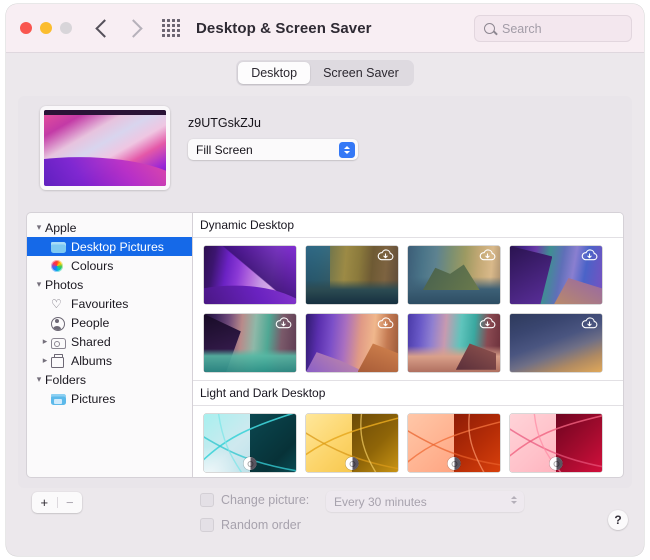  Describe the element at coordinates (26, 28) in the screenshot. I see `close-button-icon` at that location.